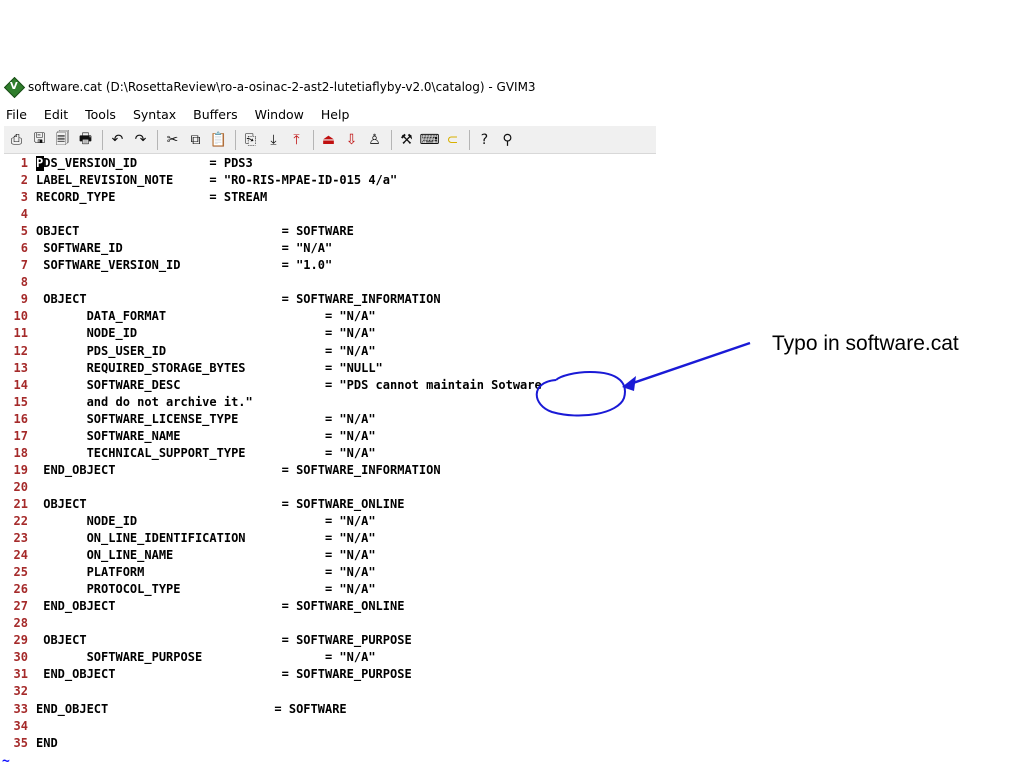 This screenshot has height=769, width=1024. What do you see at coordinates (238, 299) in the screenshot?
I see `line-text: OBJECT = SOFTWARE_INFORMATION` at bounding box center [238, 299].